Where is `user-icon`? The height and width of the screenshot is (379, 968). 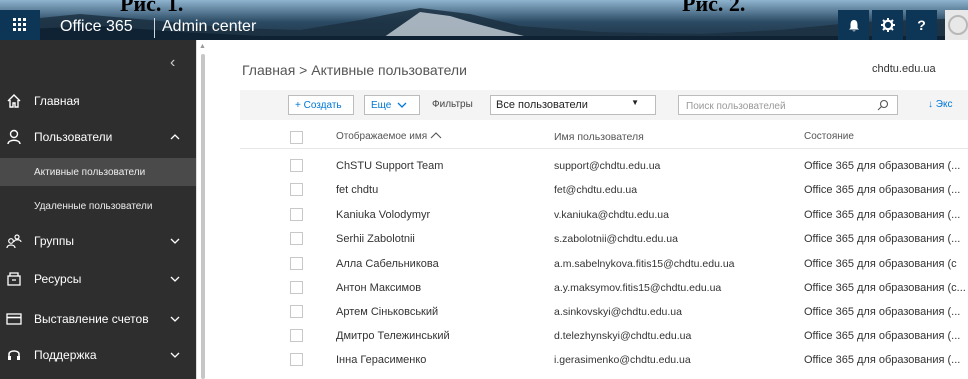
user-icon is located at coordinates (14, 137).